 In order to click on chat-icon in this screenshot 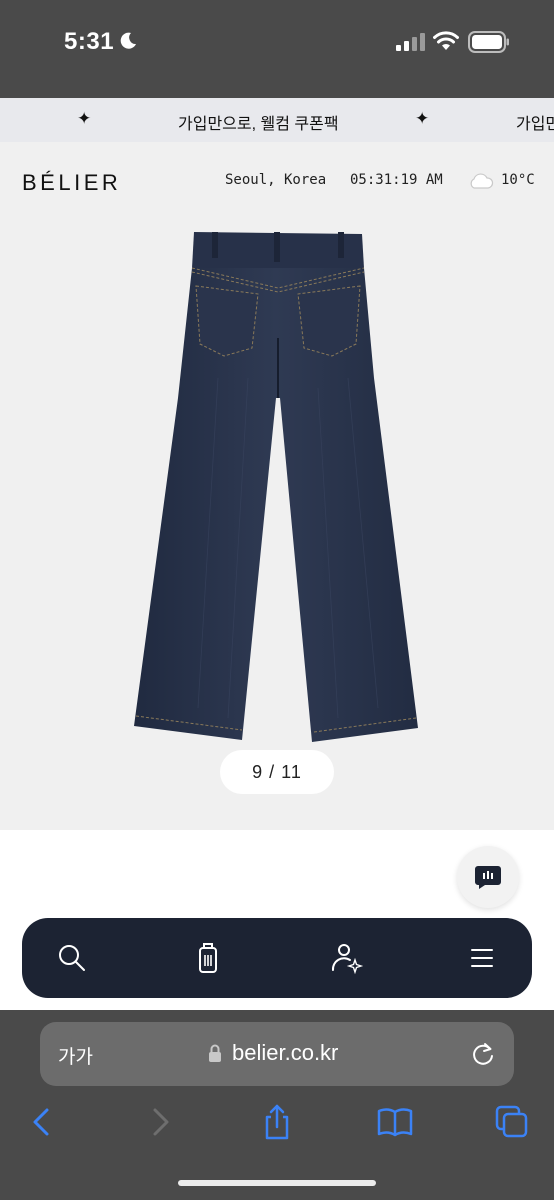, I will do `click(488, 877)`.